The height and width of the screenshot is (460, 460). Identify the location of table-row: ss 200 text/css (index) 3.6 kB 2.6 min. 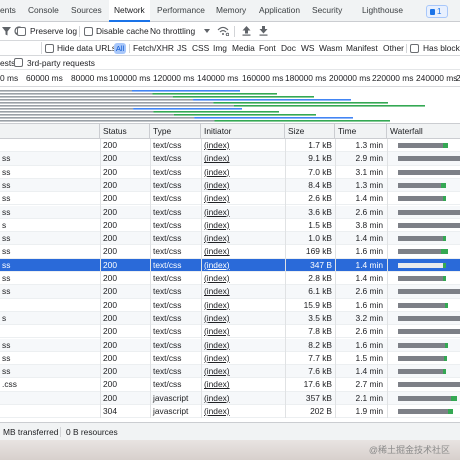
(230, 212).